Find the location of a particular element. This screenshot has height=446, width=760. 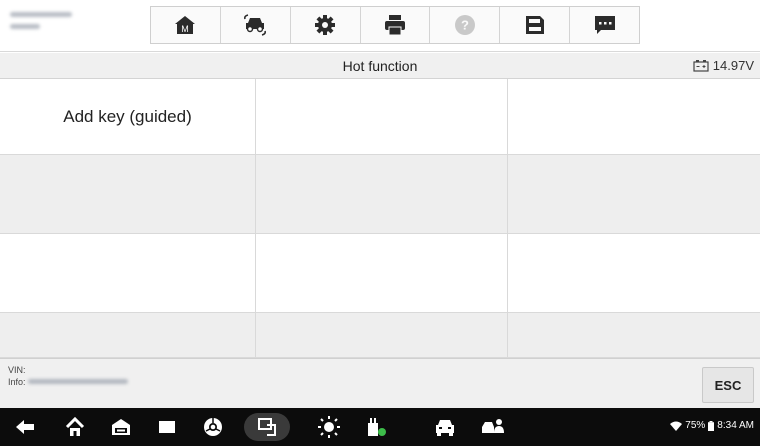

title-bar: Hot function 14.97V is located at coordinates (380, 66).